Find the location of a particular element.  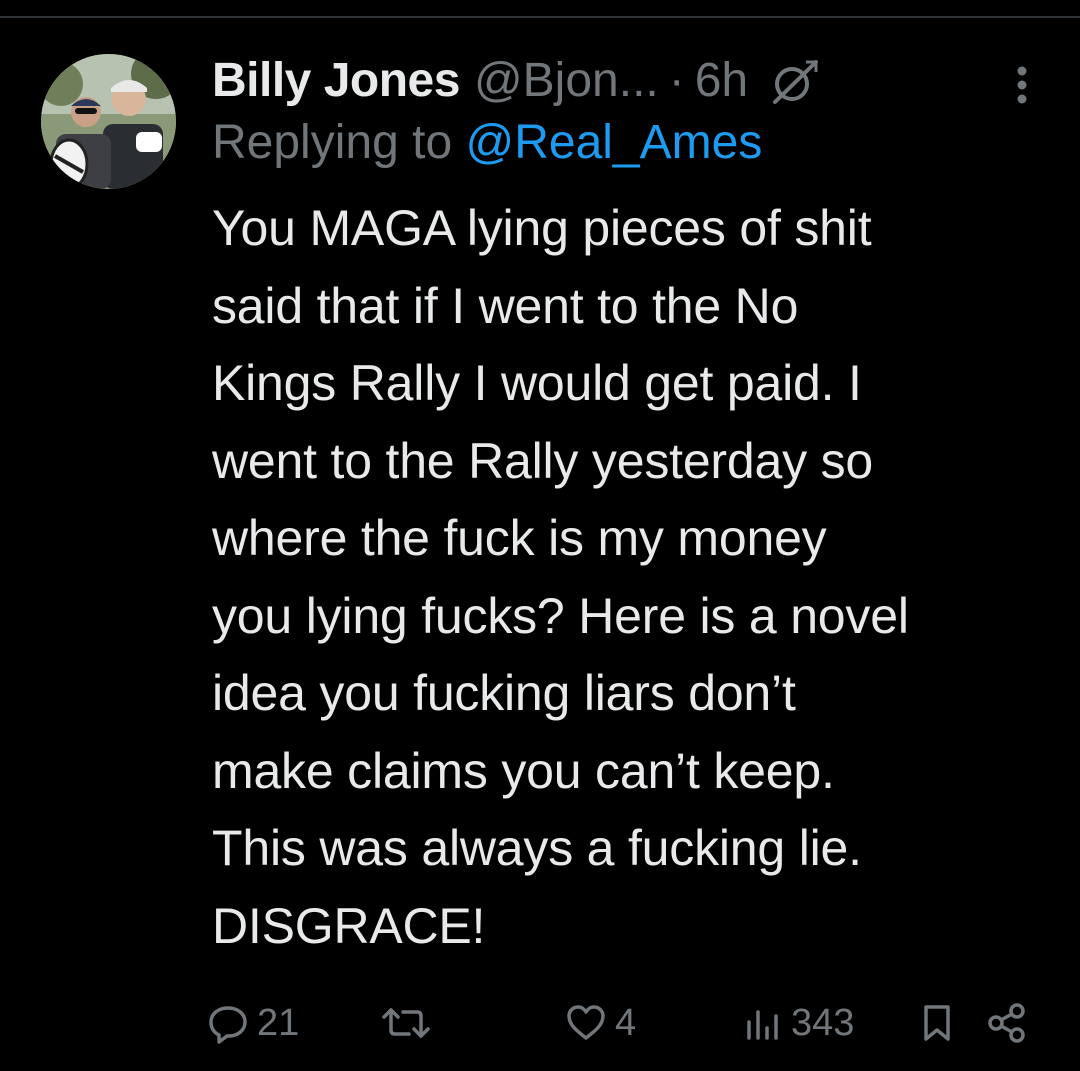

replying-to: Replying to @Real_Ames is located at coordinates (627, 143).